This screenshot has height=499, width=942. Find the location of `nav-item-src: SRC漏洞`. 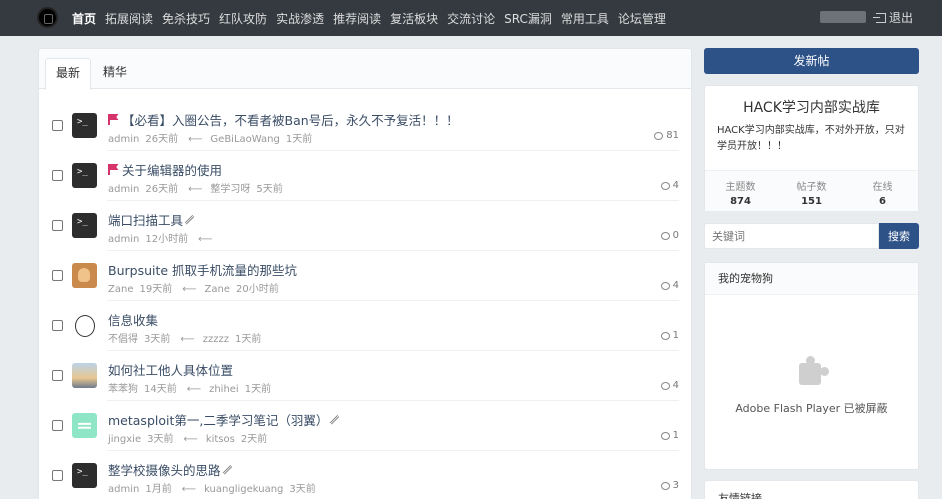

nav-item-src: SRC漏洞 is located at coordinates (528, 18).